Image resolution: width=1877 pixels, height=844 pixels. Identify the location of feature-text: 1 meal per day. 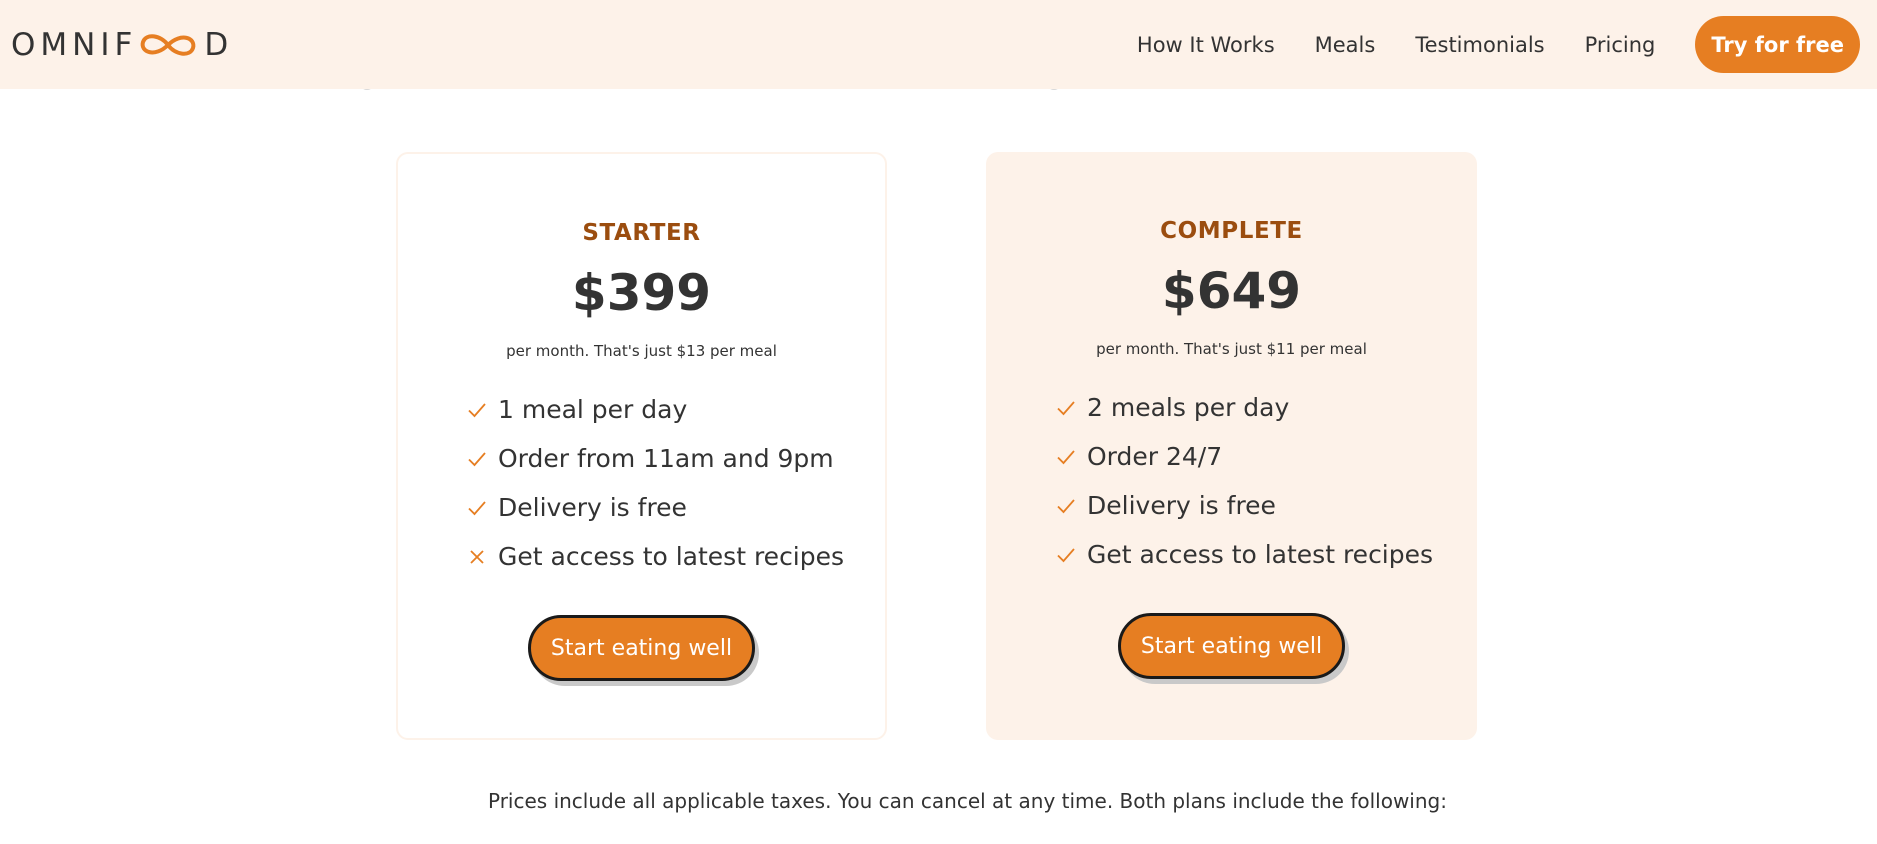
(593, 409).